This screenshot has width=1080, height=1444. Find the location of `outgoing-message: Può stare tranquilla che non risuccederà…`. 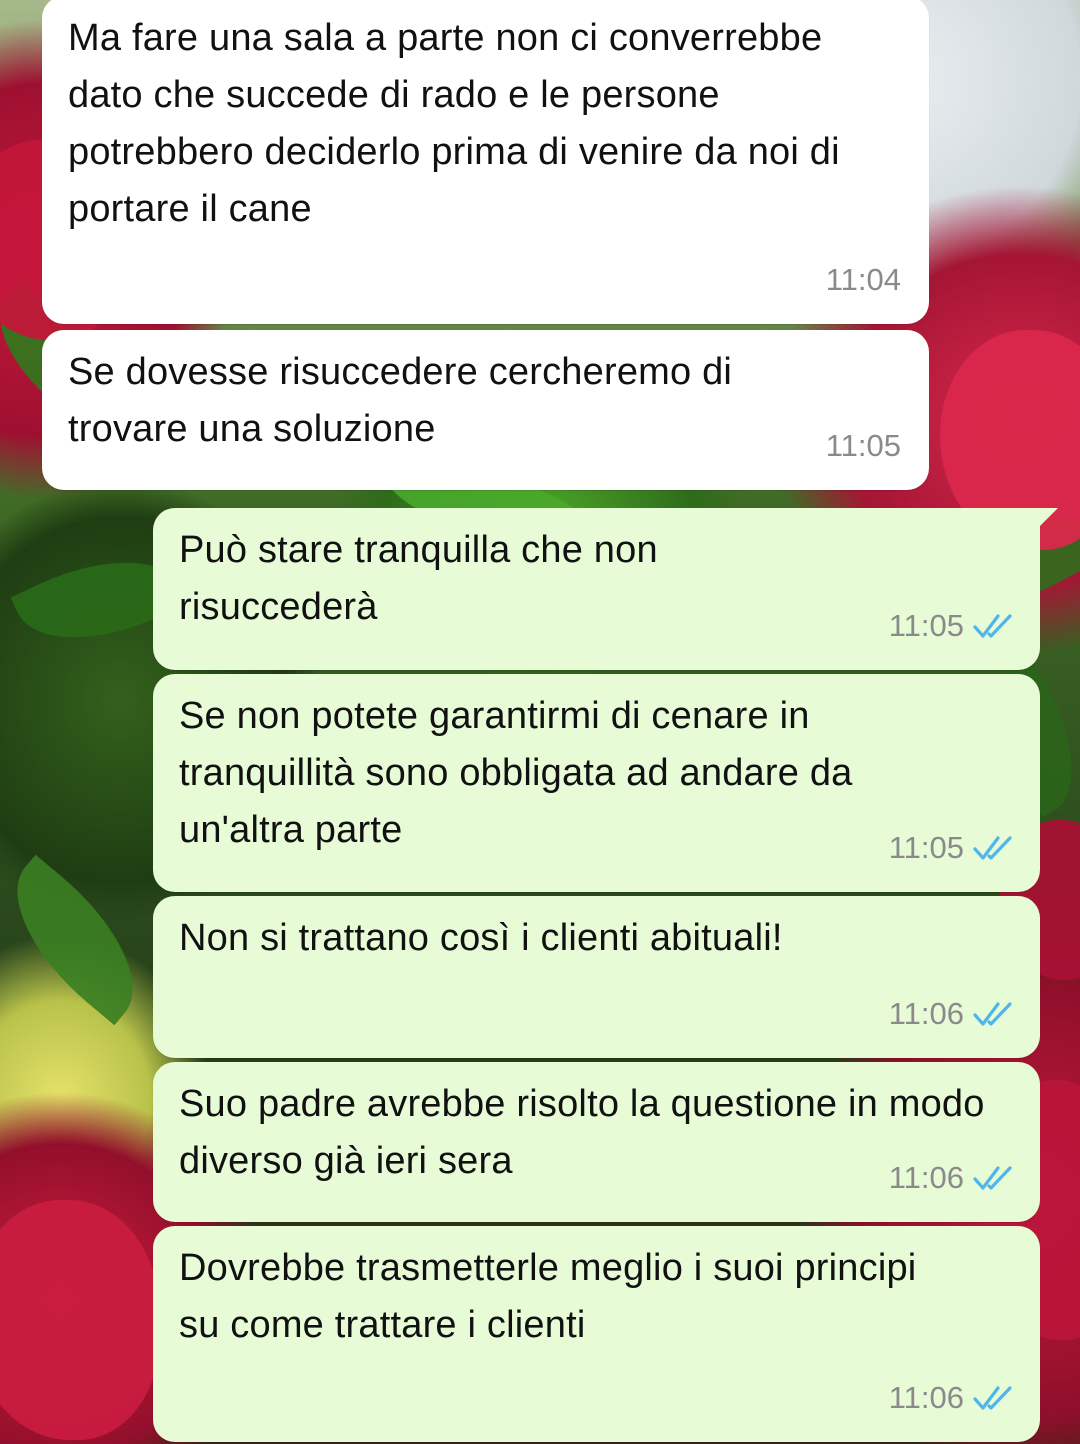

outgoing-message: Può stare tranquilla che non risuccederà… is located at coordinates (605, 589).